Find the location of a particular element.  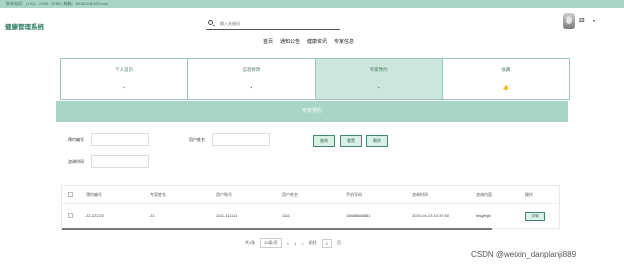

goto-page-input: 1 is located at coordinates (326, 243).